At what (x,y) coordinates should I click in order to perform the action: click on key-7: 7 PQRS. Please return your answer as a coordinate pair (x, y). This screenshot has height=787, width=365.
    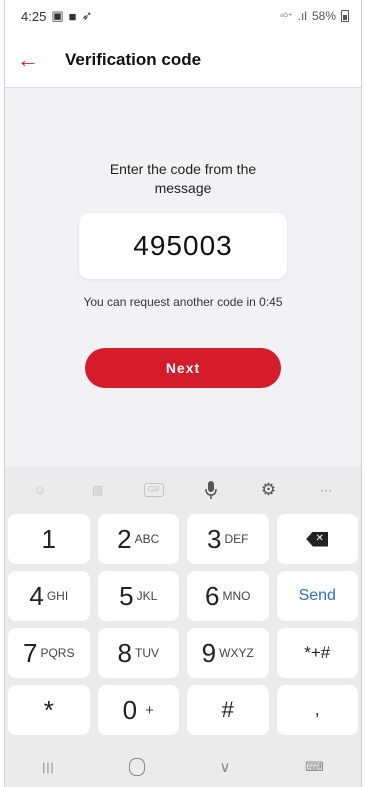
    Looking at the image, I should click on (49, 653).